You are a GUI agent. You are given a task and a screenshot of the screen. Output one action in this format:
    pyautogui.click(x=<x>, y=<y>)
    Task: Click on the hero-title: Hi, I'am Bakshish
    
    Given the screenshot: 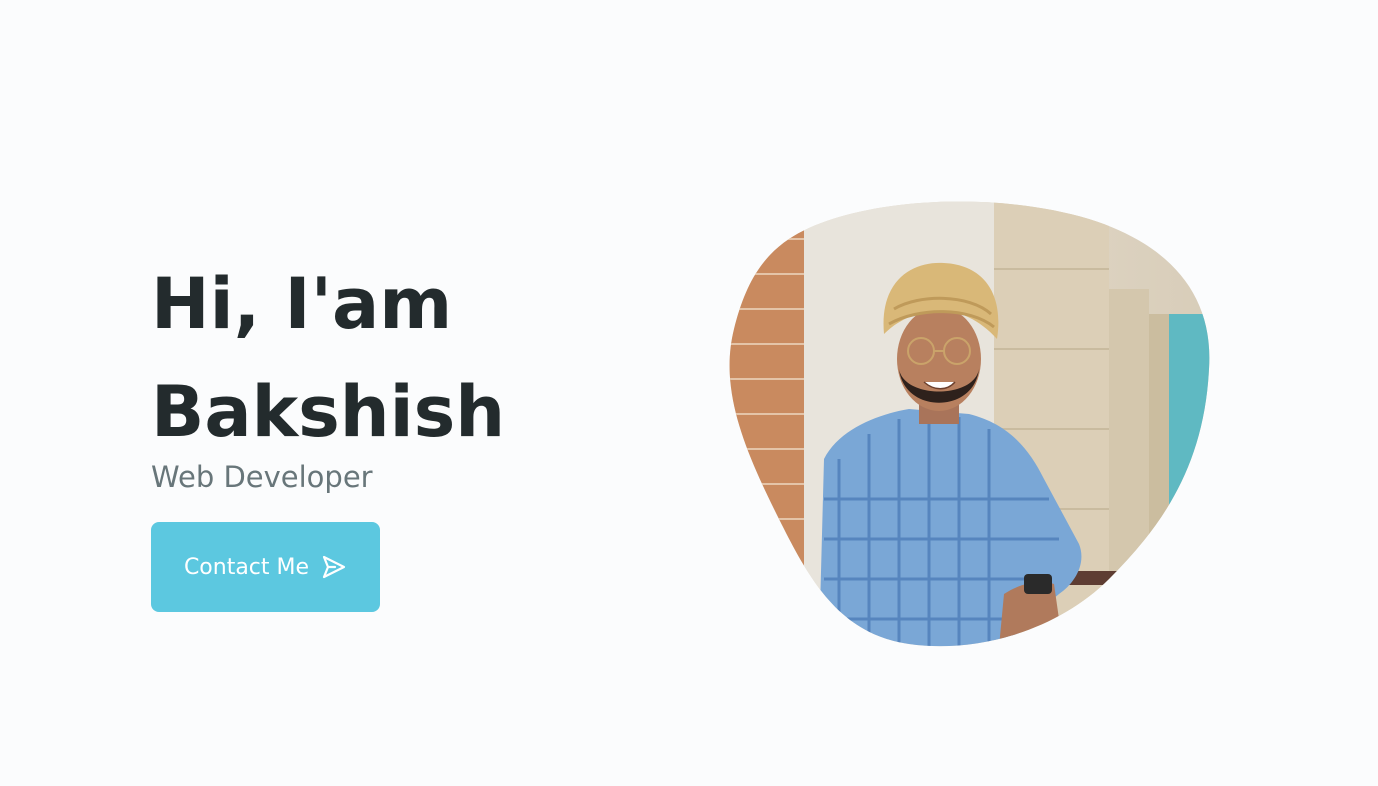 What is the action you would take?
    pyautogui.click(x=411, y=358)
    